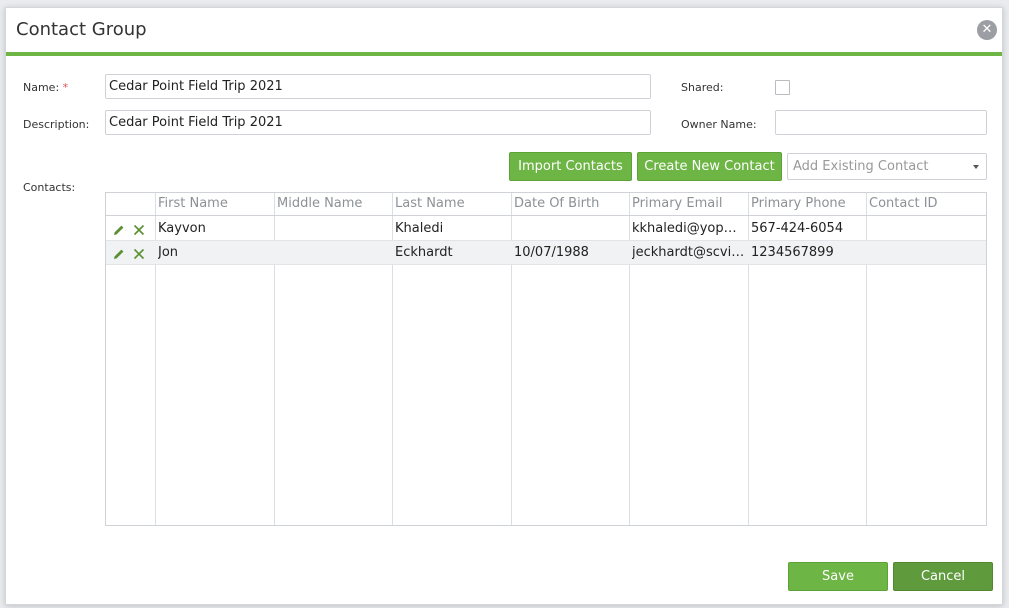 The height and width of the screenshot is (608, 1009). Describe the element at coordinates (943, 576) in the screenshot. I see `cancel-button: Cancel` at that location.